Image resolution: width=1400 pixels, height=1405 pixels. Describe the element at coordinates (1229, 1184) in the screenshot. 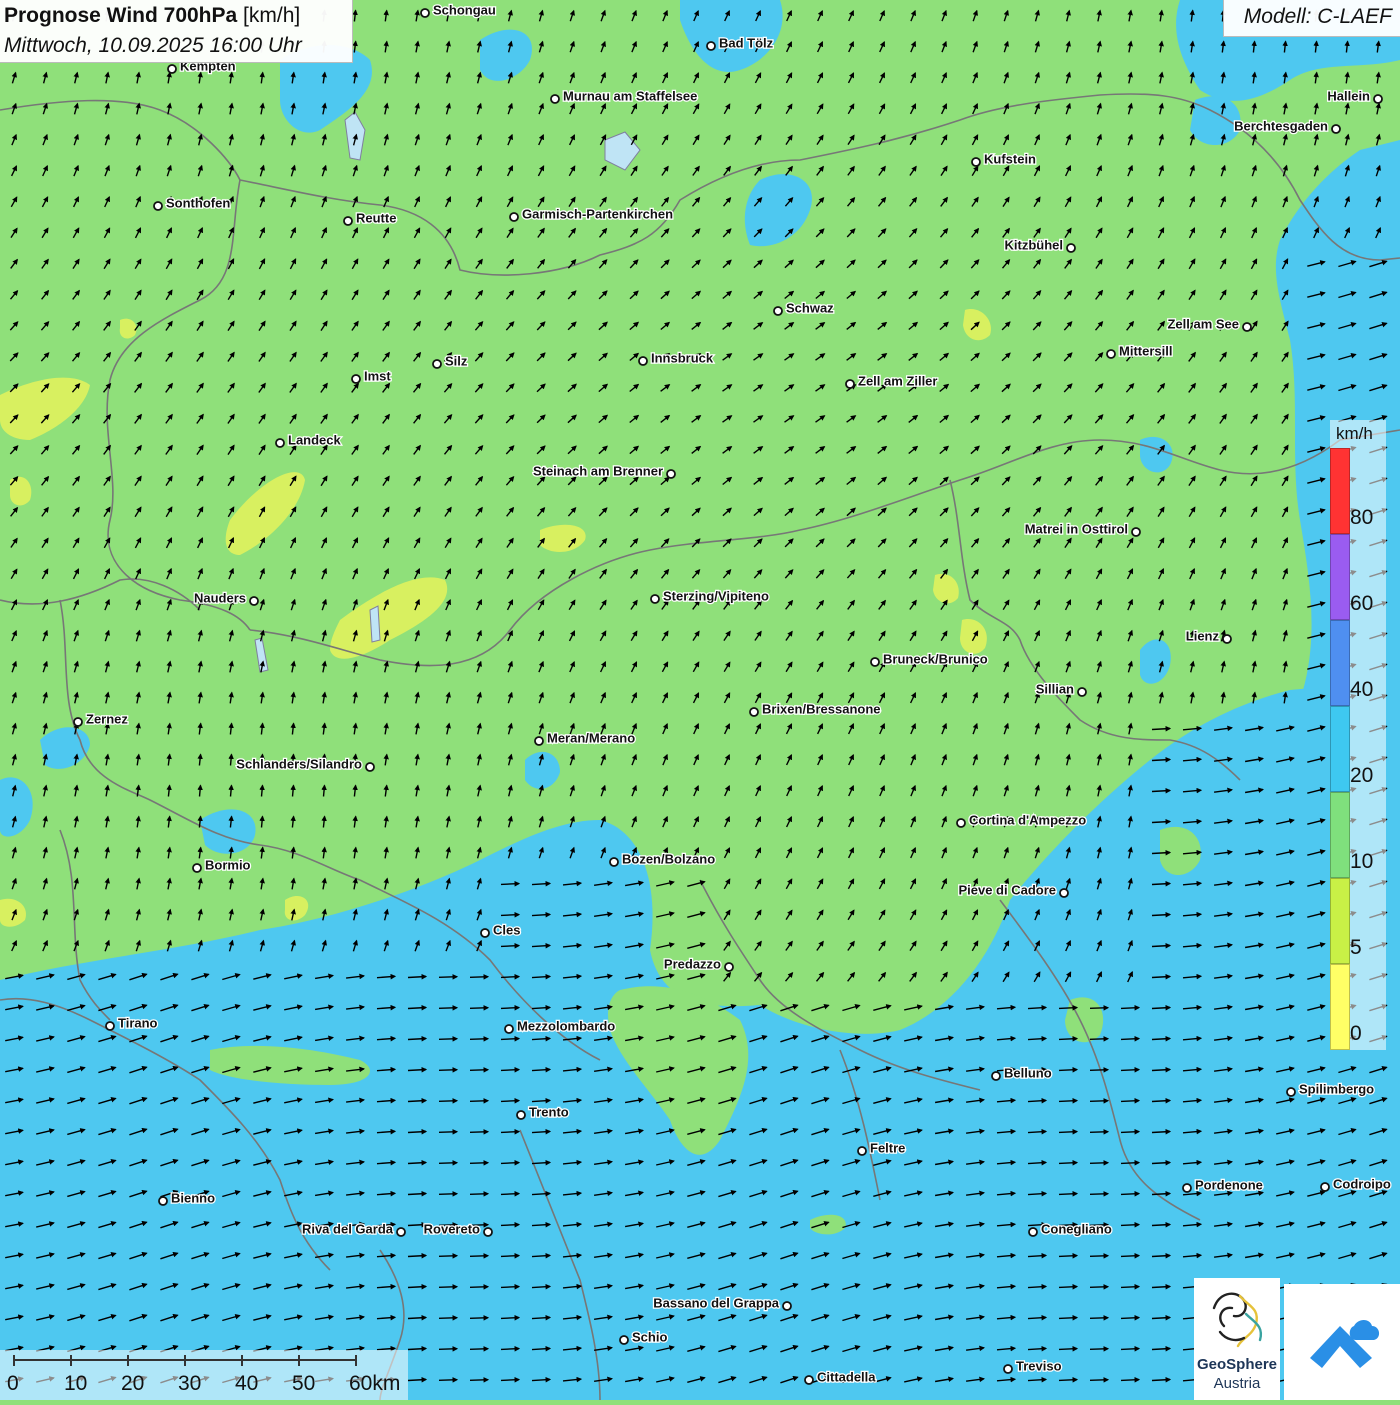

I see `place-label: Pordenone` at that location.